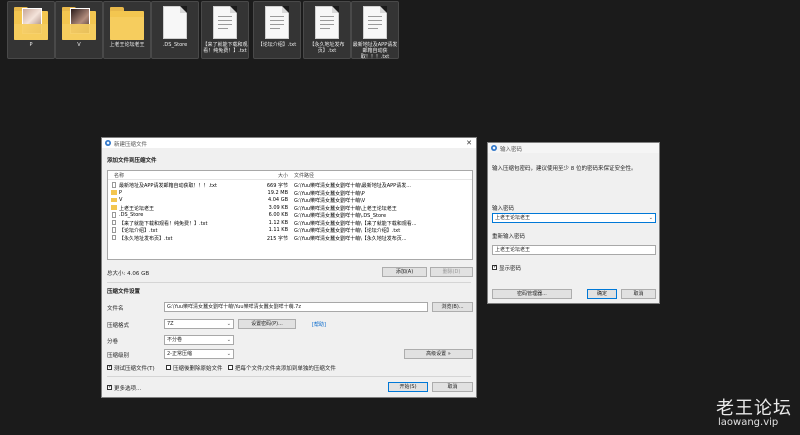 This screenshot has width=800, height=435. What do you see at coordinates (170, 324) in the screenshot?
I see `format-value: 7Z` at bounding box center [170, 324].